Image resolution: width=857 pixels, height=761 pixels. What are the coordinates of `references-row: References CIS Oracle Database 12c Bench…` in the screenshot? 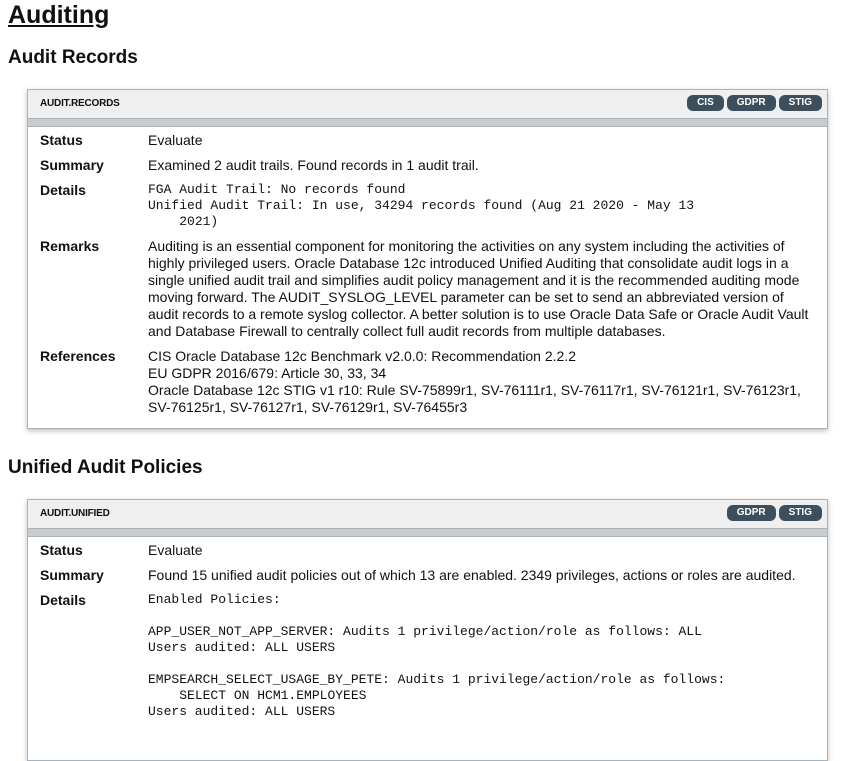 It's located at (427, 382).